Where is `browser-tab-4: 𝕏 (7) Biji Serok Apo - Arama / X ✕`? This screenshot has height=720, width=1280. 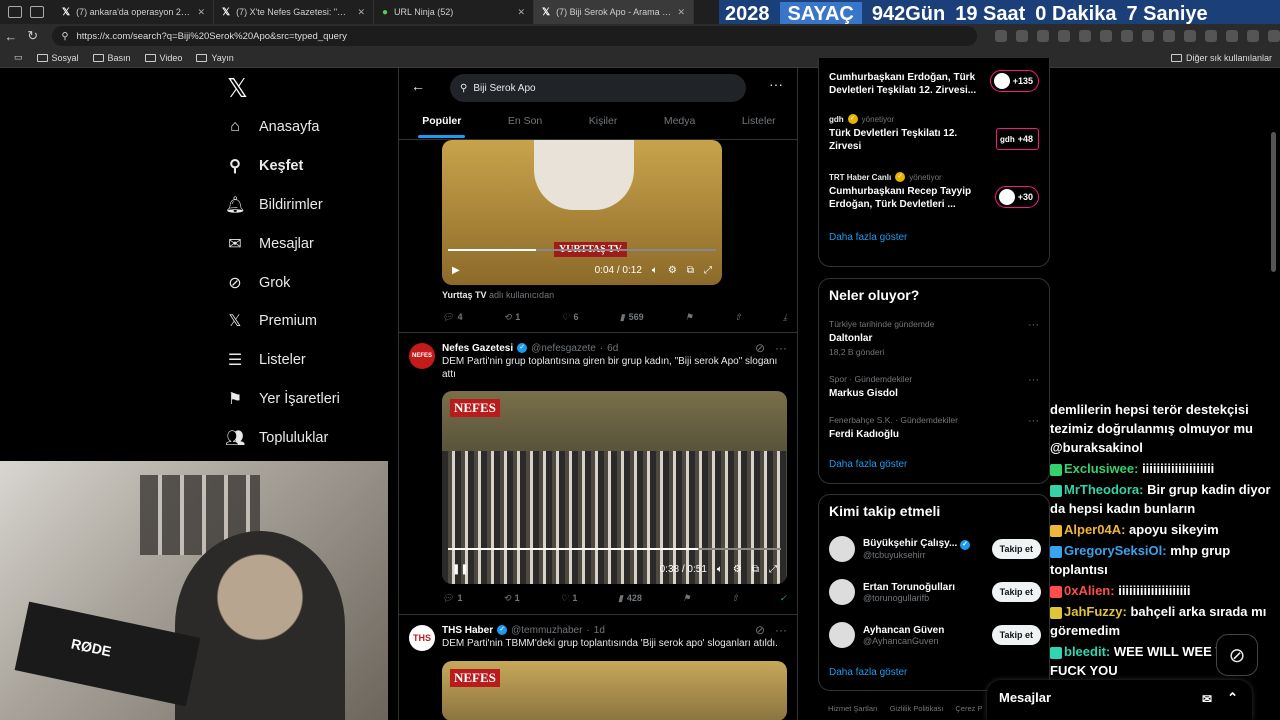 browser-tab-4: 𝕏 (7) Biji Serok Apo - Arama / X ✕ is located at coordinates (614, 12).